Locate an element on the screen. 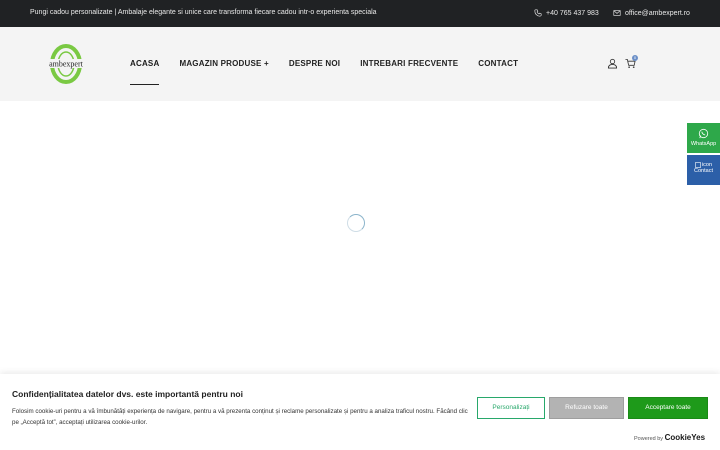  user-icon is located at coordinates (612, 63).